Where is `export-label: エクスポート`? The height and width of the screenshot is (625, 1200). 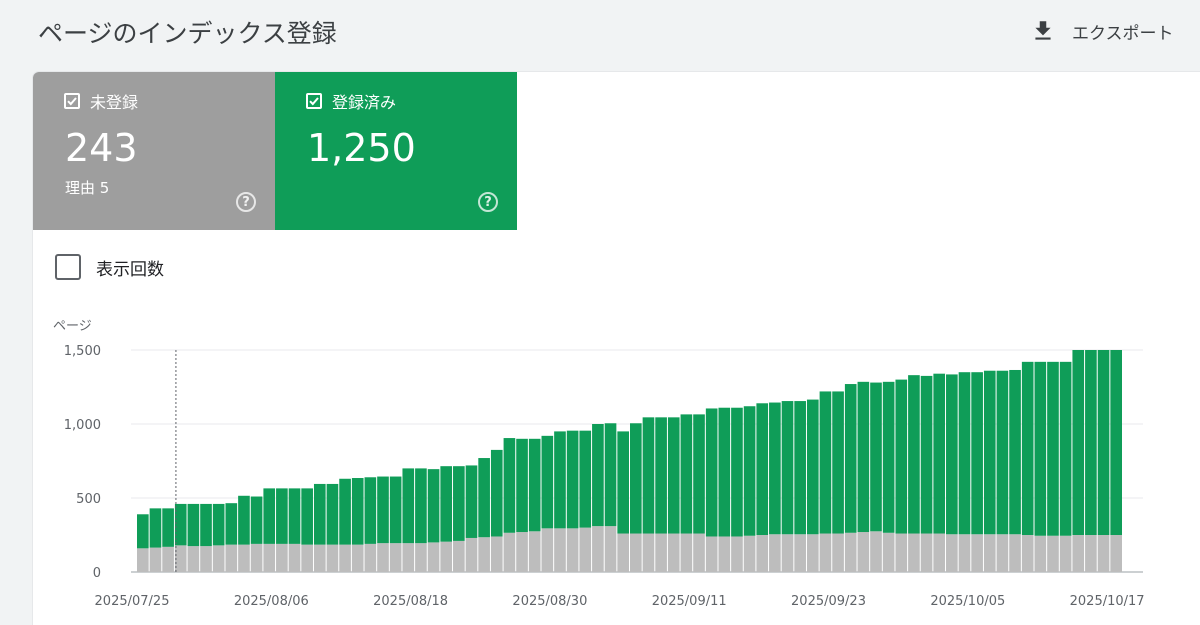 export-label: エクスポート is located at coordinates (1123, 33).